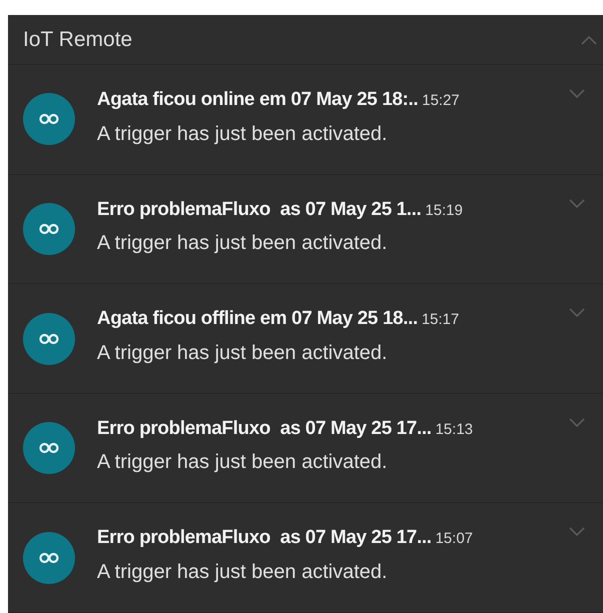 The width and height of the screenshot is (603, 613). Describe the element at coordinates (441, 101) in the screenshot. I see `notification-time: 15:27` at that location.